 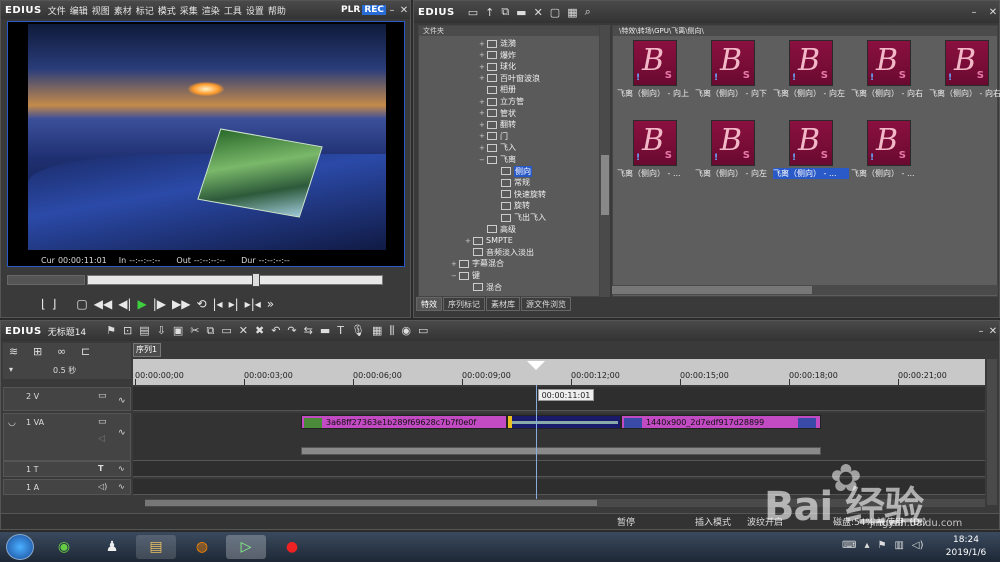 I want to click on group-icon: ⊏, so click(x=85, y=351).